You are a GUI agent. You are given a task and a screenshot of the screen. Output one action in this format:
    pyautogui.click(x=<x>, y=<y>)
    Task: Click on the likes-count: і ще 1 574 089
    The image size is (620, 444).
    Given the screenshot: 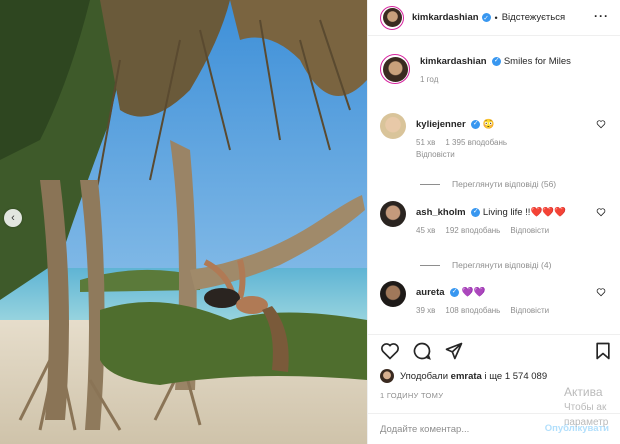 What is the action you would take?
    pyautogui.click(x=515, y=376)
    